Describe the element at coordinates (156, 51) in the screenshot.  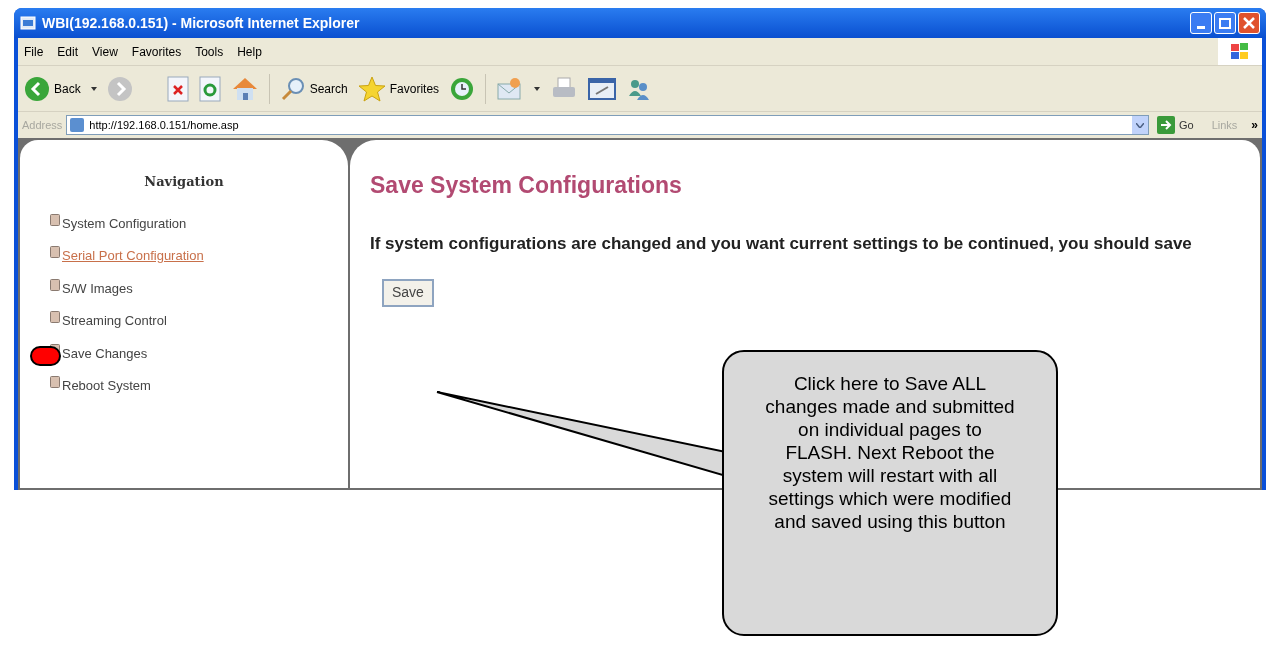
I see `menu-item: Favorites` at that location.